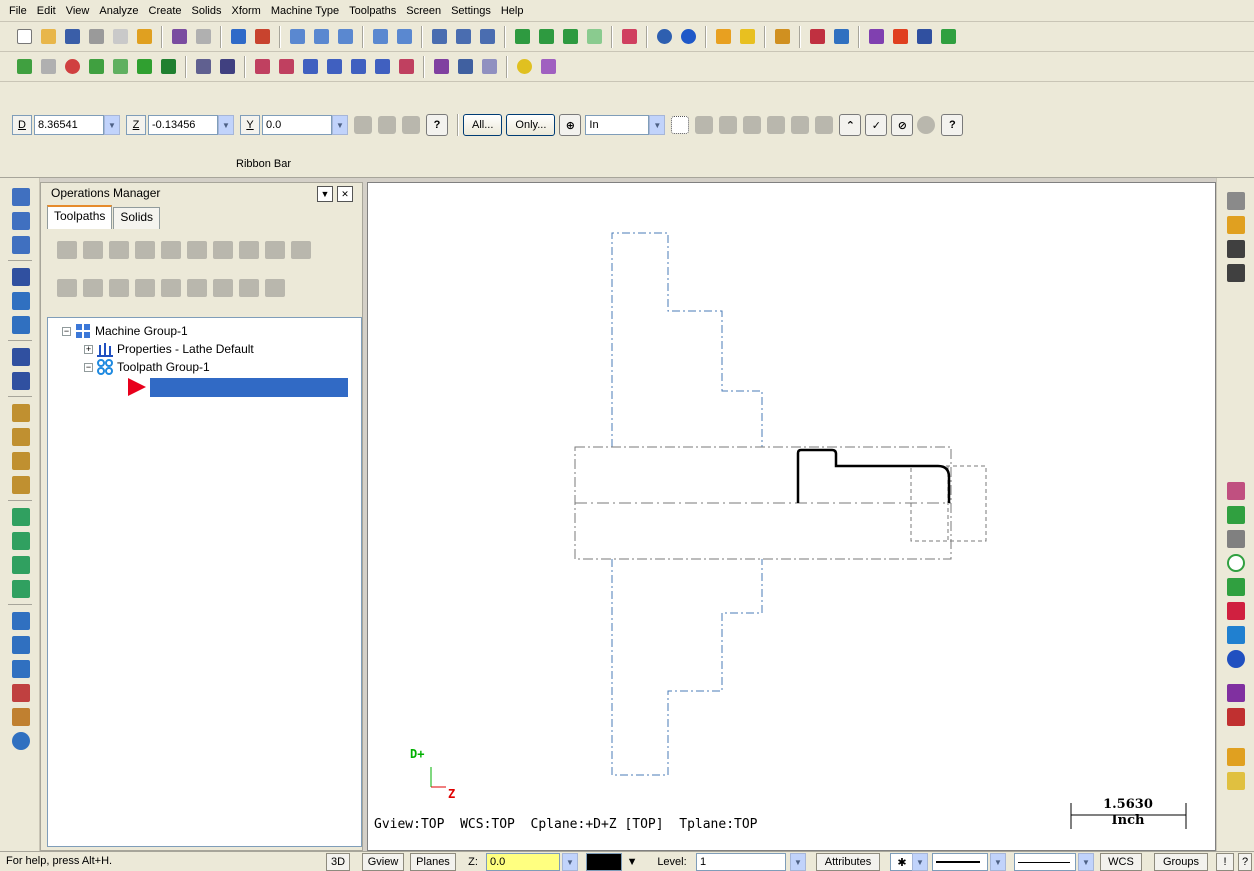 The image size is (1254, 871). Describe the element at coordinates (1236, 611) in the screenshot. I see `rect-icon` at that location.